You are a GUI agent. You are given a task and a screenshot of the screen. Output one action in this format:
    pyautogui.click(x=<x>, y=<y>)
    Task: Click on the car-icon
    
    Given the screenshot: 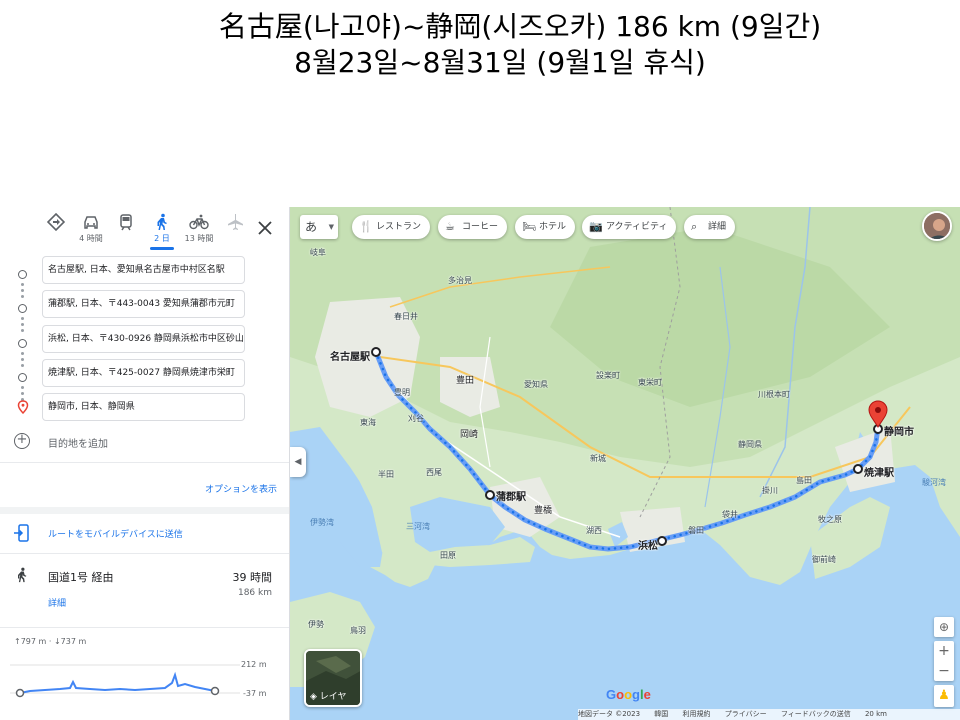 What is the action you would take?
    pyautogui.click(x=91, y=222)
    